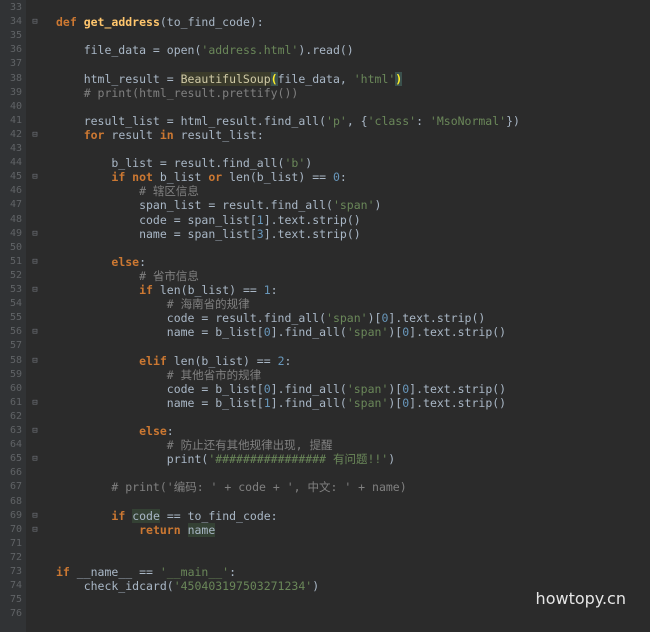  Describe the element at coordinates (325, 220) in the screenshot. I see `code-line: 48 code = span_list[1].text.strip()` at that location.